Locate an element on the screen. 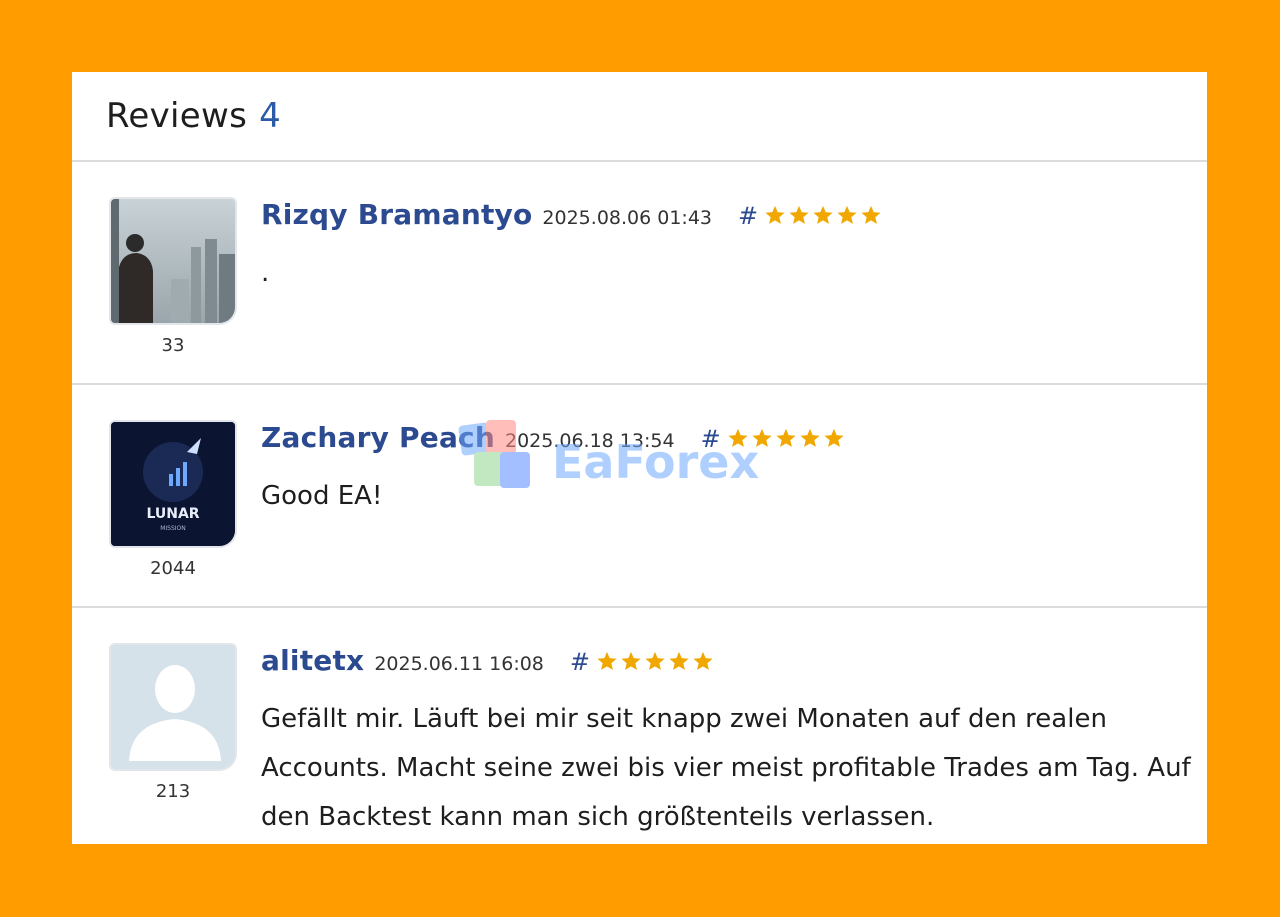  user-silhouette-icon is located at coordinates (173, 707).